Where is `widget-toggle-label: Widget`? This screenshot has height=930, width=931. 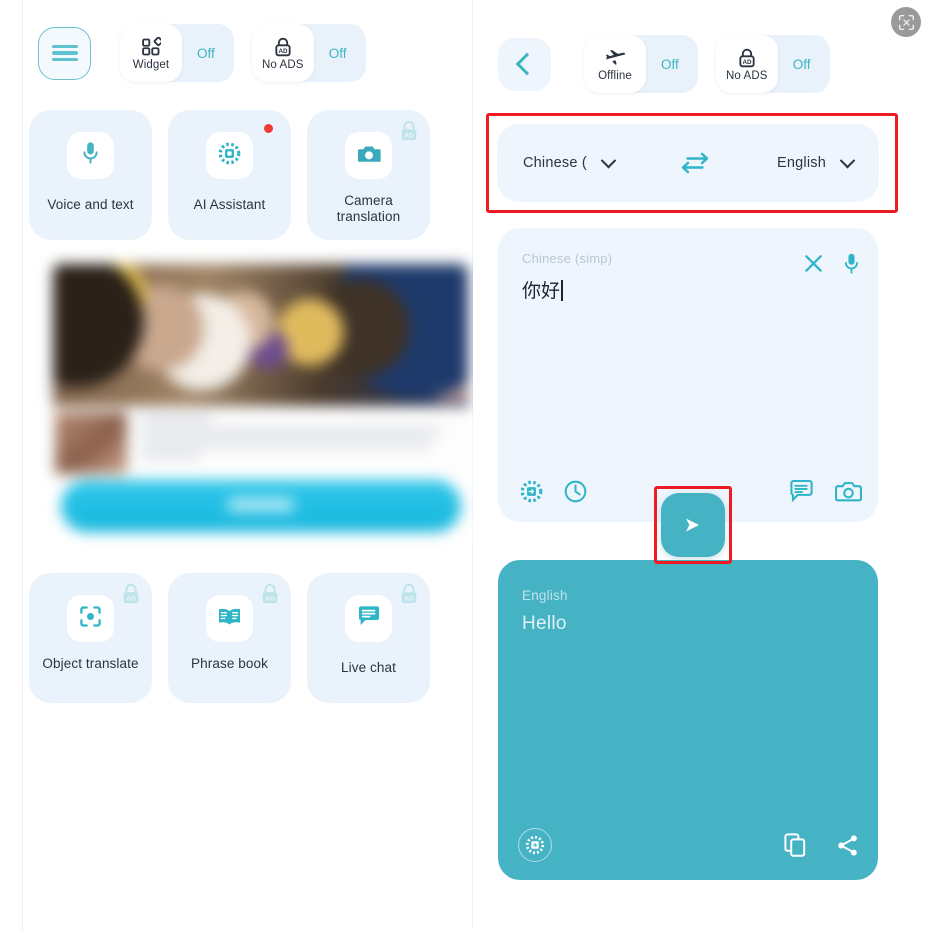
widget-toggle-label: Widget is located at coordinates (151, 64).